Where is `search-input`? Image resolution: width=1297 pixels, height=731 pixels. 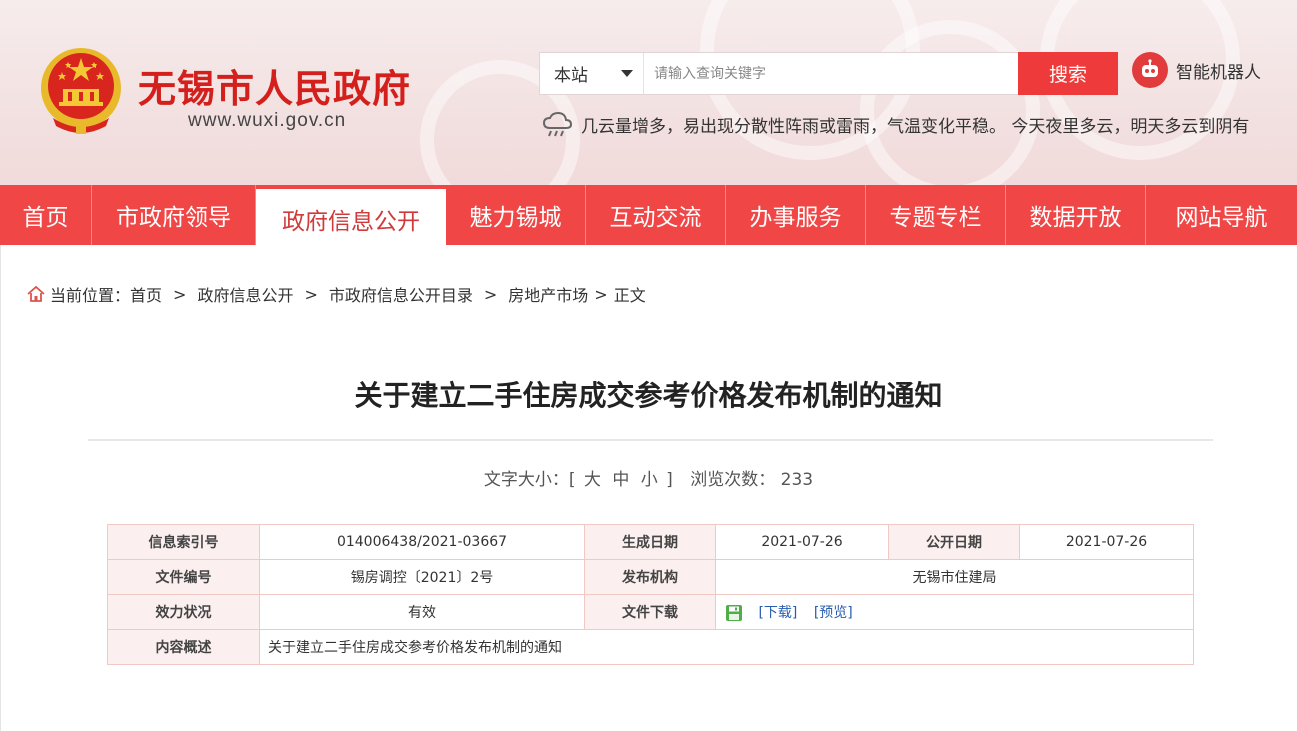 search-input is located at coordinates (831, 73).